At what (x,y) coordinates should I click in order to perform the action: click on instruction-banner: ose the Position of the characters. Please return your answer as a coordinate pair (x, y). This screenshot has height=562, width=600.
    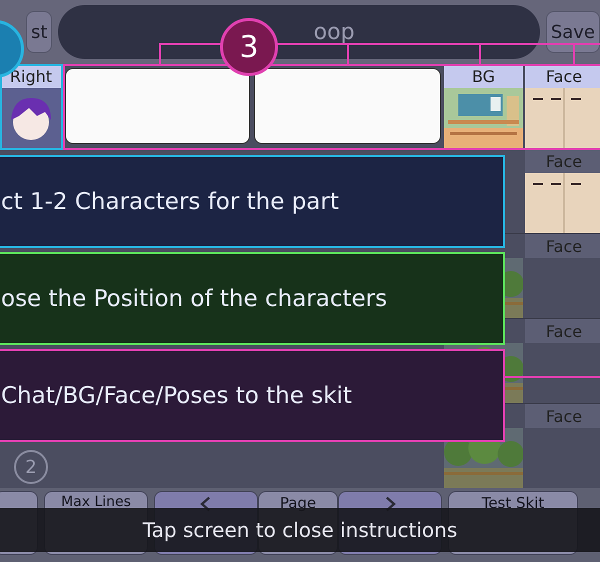
    Looking at the image, I should click on (252, 298).